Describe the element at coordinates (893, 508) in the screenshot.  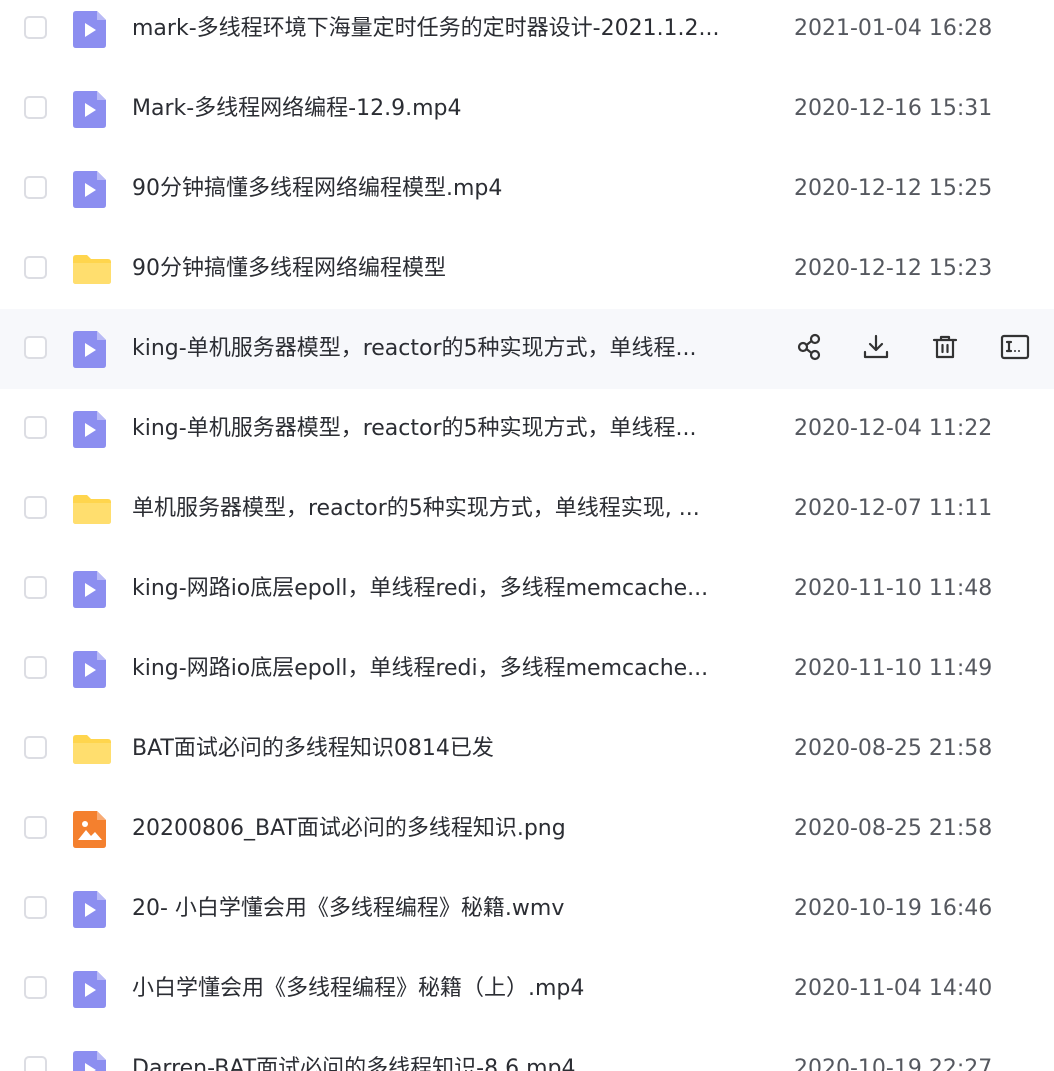
I see `modified-date: 2020-12-07 11:11` at that location.